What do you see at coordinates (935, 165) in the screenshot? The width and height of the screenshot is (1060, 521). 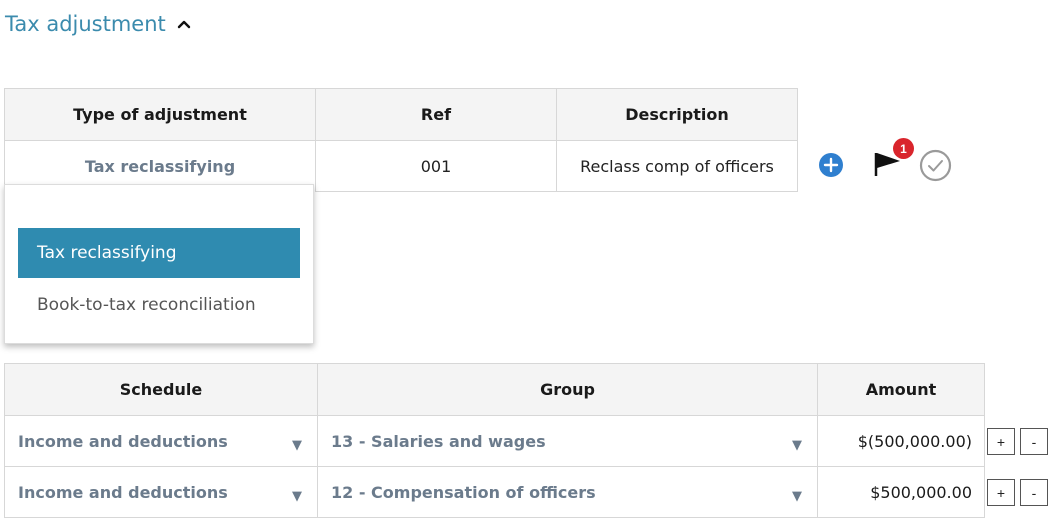 I see `check-circle-icon` at bounding box center [935, 165].